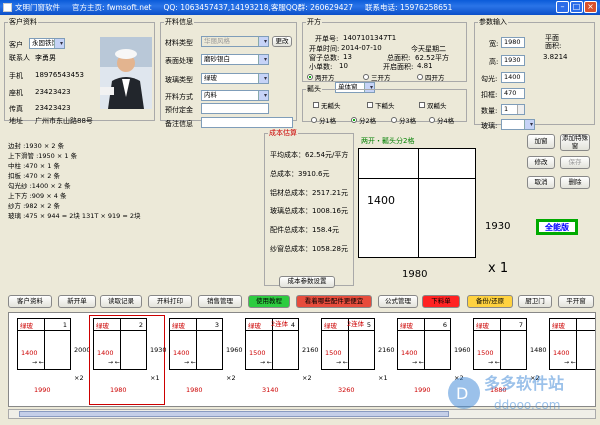  Describe the element at coordinates (36, 146) in the screenshot. I see `cut-list-item: 边封 :1930 × 2 条` at that location.